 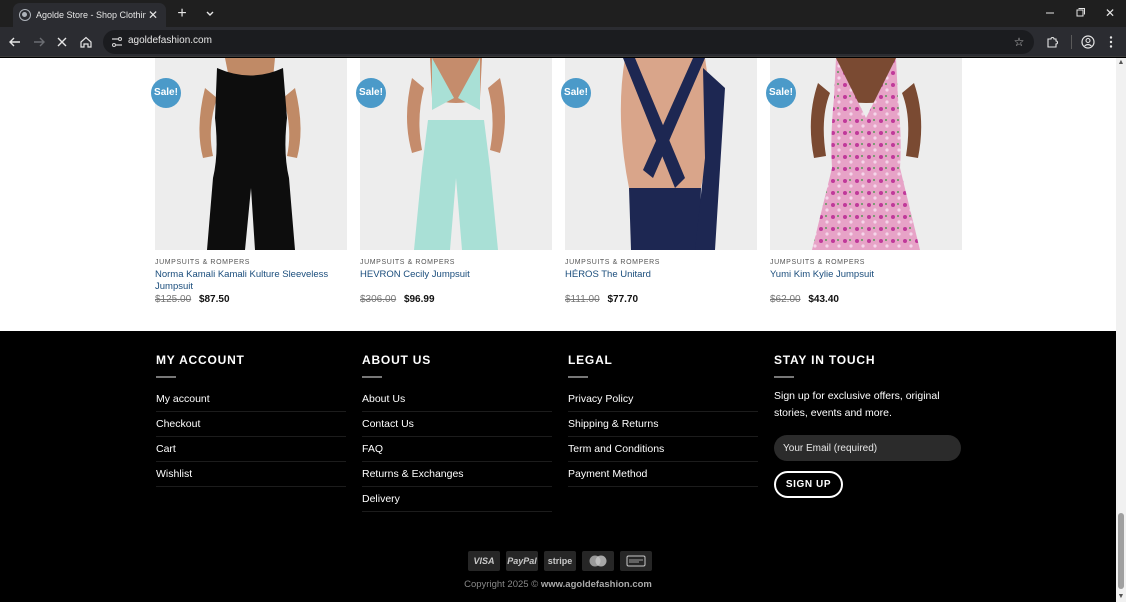 I want to click on copyright: Copyright 2025 © www.agoldefashion.com, so click(x=558, y=584).